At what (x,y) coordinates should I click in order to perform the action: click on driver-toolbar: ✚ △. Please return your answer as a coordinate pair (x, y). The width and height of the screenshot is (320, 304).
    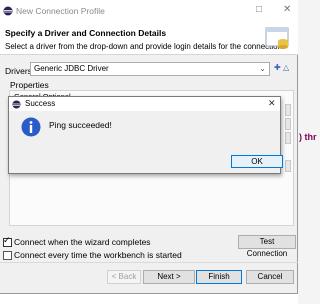
    Looking at the image, I should click on (281, 67).